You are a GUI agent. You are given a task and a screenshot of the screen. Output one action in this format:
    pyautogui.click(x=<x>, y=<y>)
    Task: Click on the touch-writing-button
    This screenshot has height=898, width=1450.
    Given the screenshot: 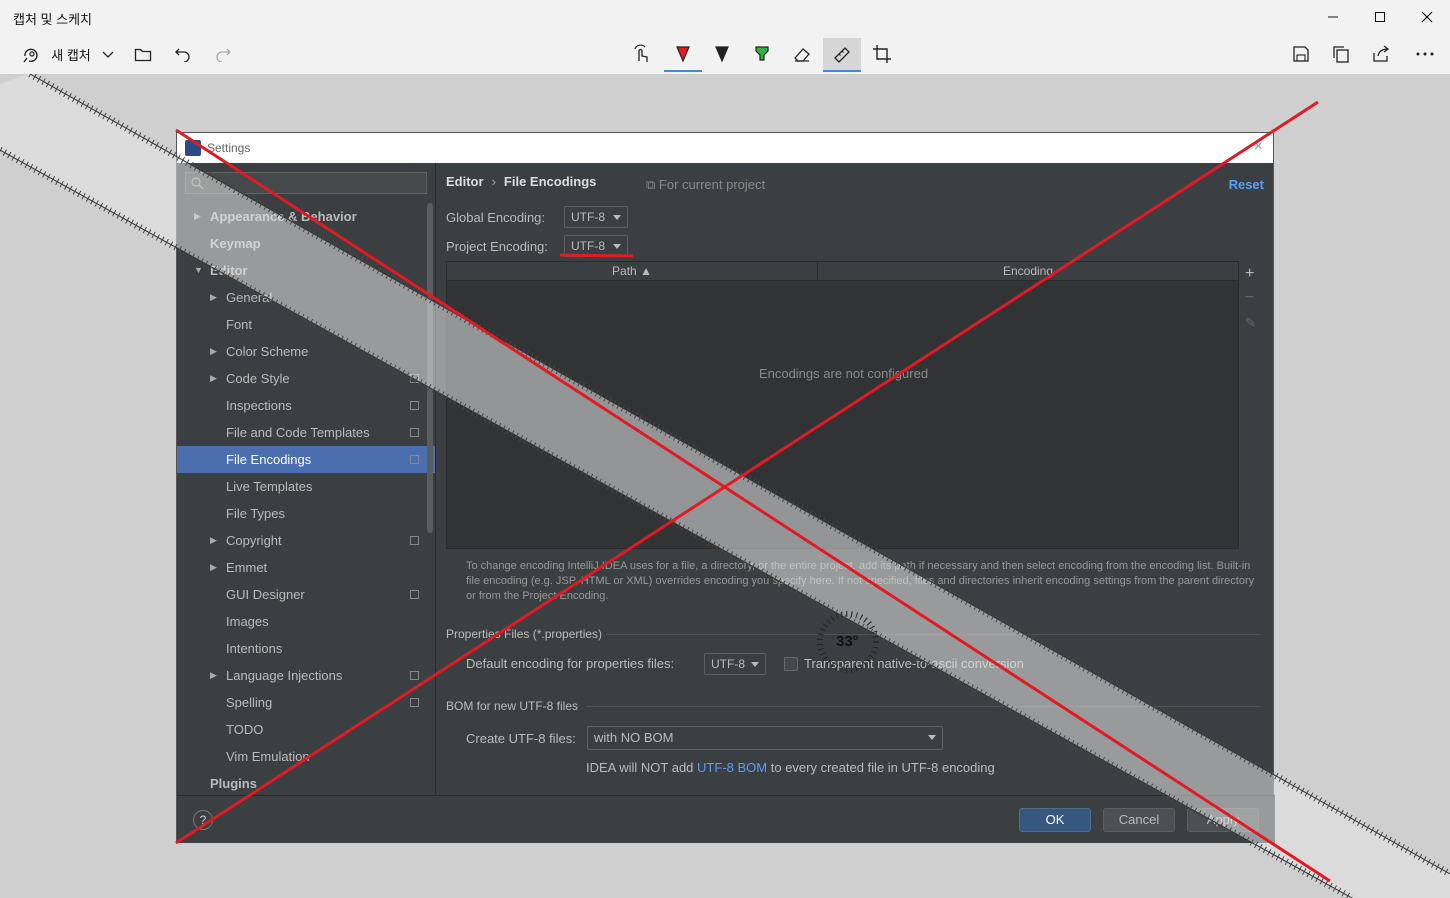 What is the action you would take?
    pyautogui.click(x=642, y=54)
    